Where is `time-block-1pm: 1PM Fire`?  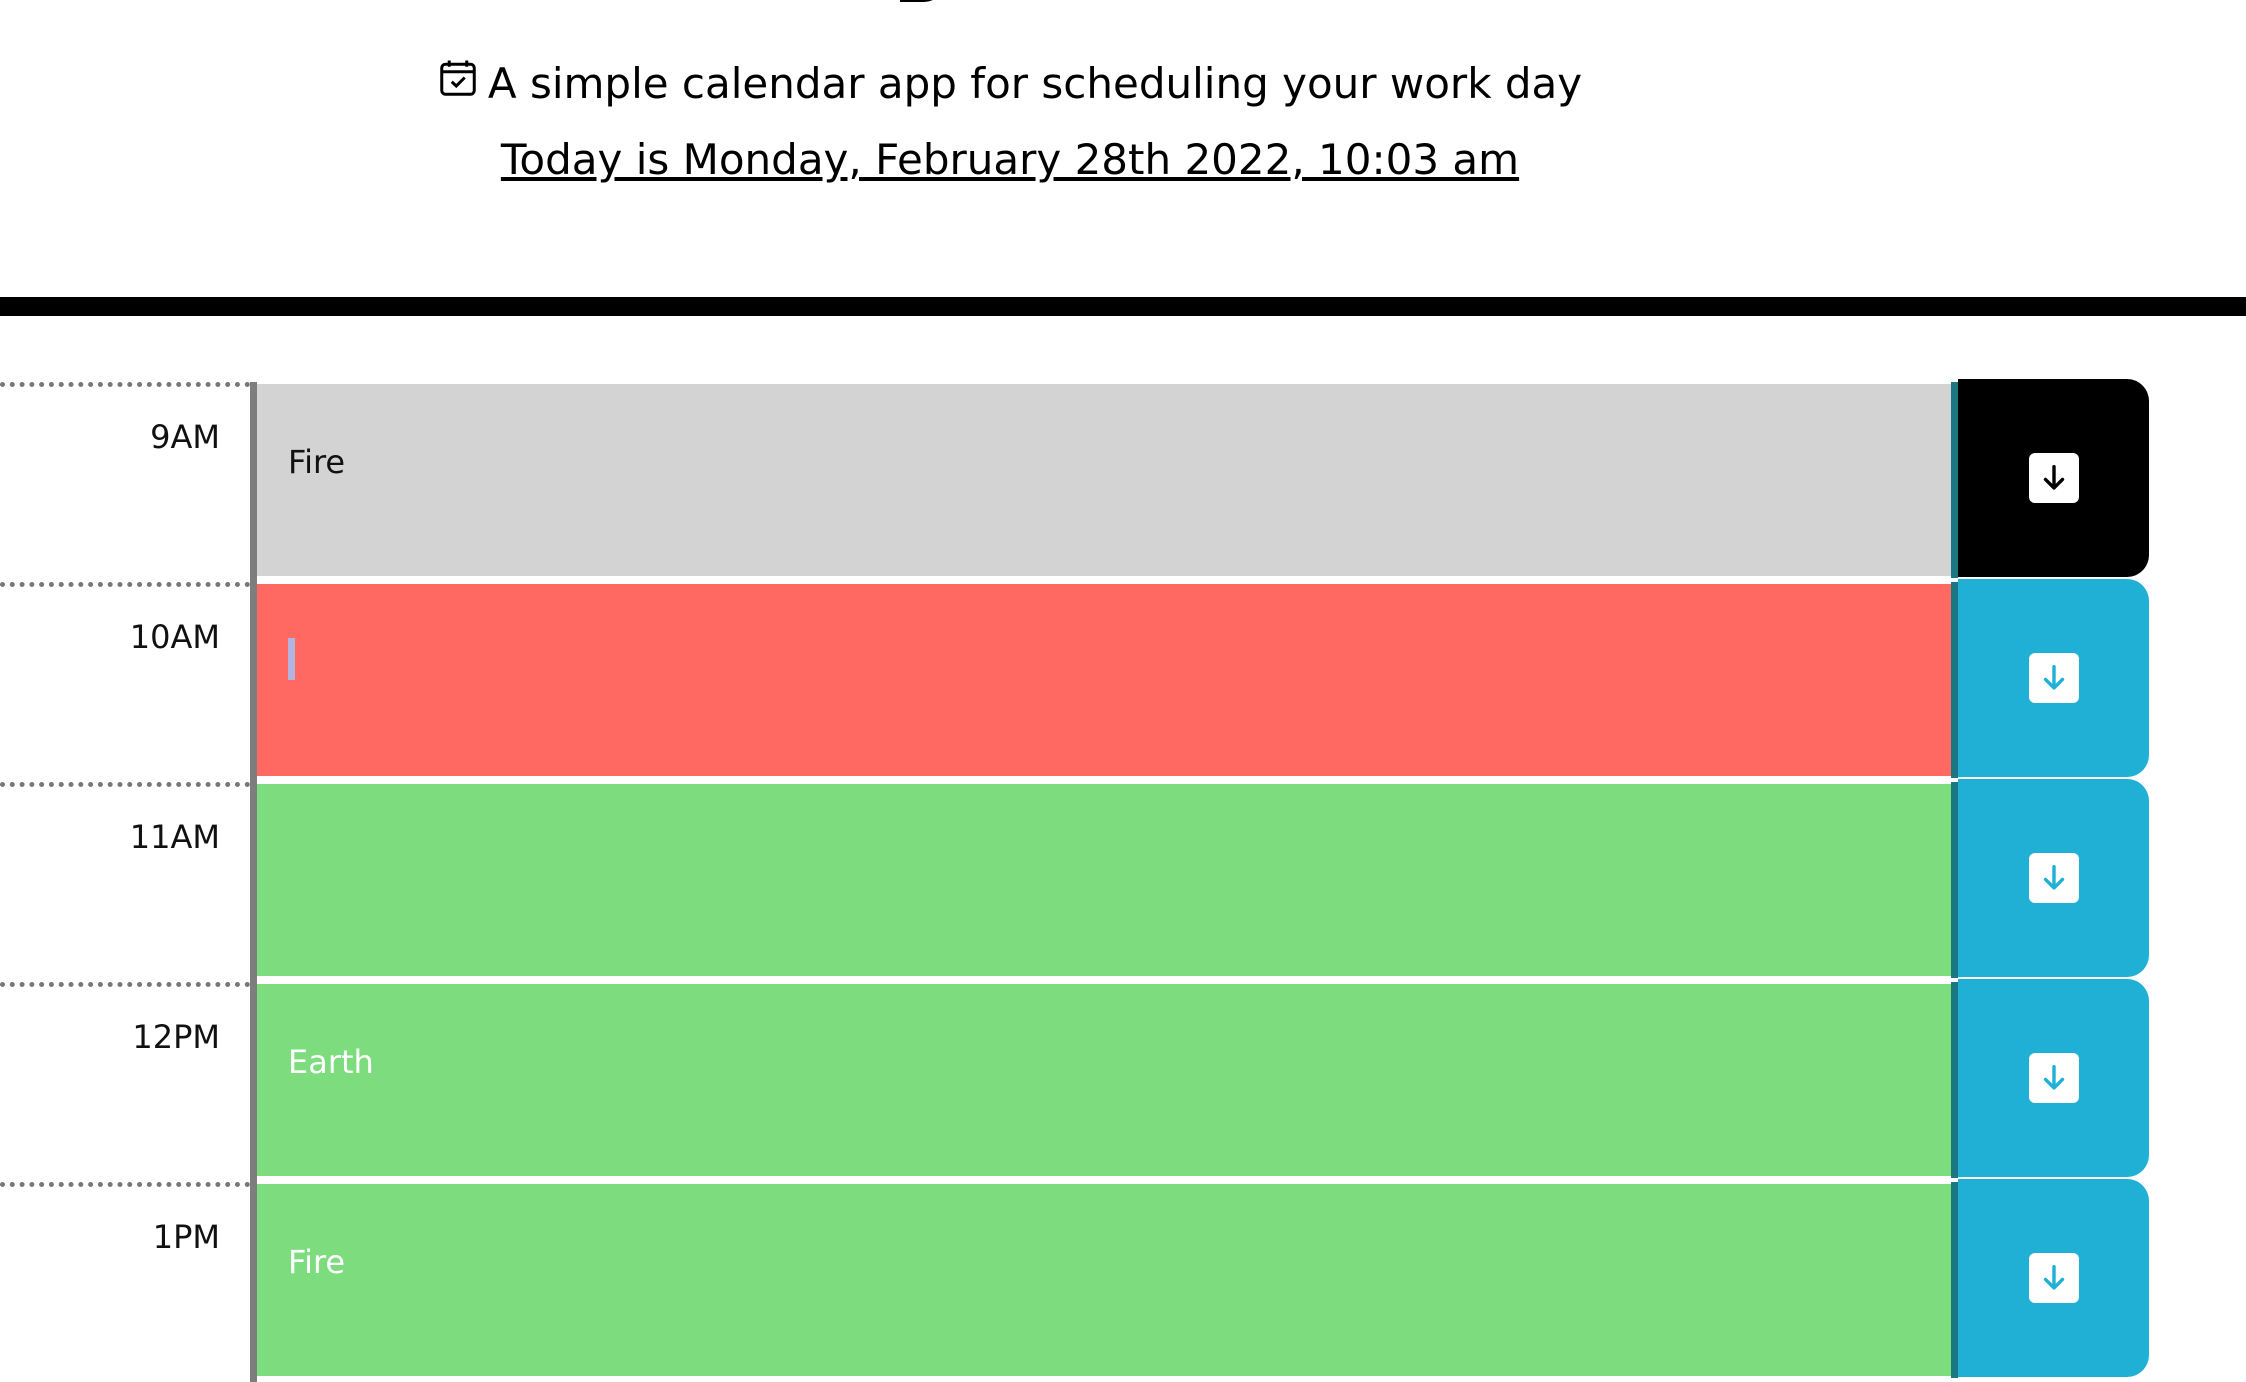 time-block-1pm: 1PM Fire is located at coordinates (1123, 1280).